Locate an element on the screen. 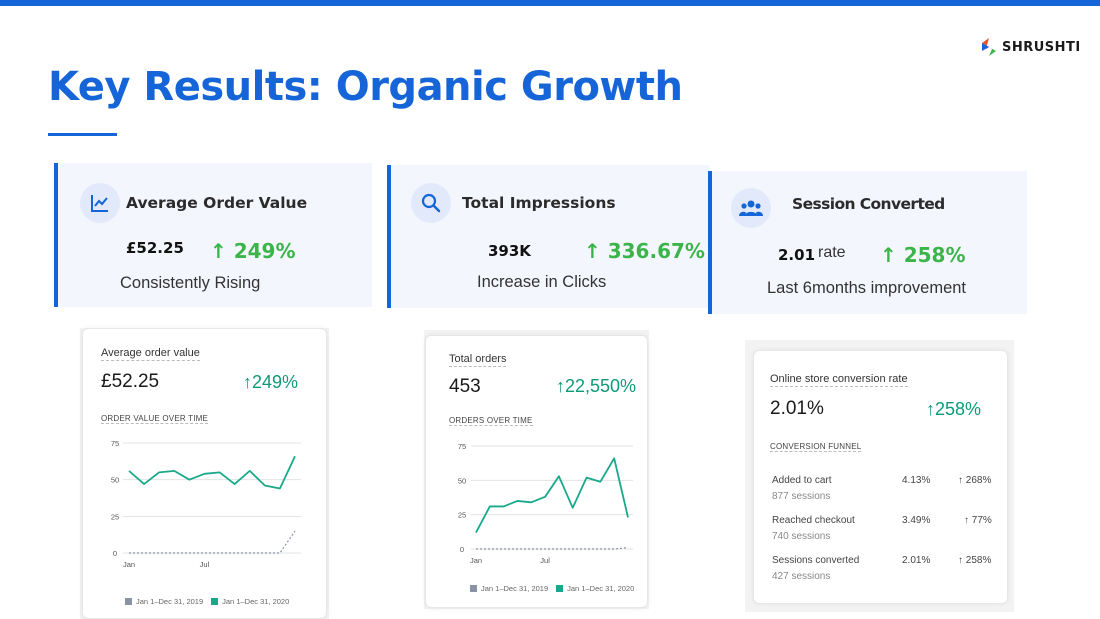  brand-logo: SHRUSHTI is located at coordinates (1030, 47).